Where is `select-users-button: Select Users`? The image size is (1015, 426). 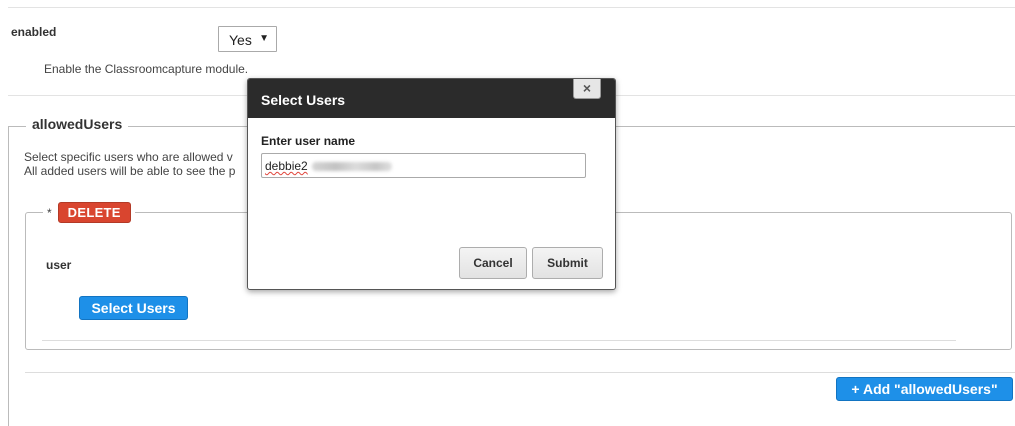 select-users-button: Select Users is located at coordinates (133, 308).